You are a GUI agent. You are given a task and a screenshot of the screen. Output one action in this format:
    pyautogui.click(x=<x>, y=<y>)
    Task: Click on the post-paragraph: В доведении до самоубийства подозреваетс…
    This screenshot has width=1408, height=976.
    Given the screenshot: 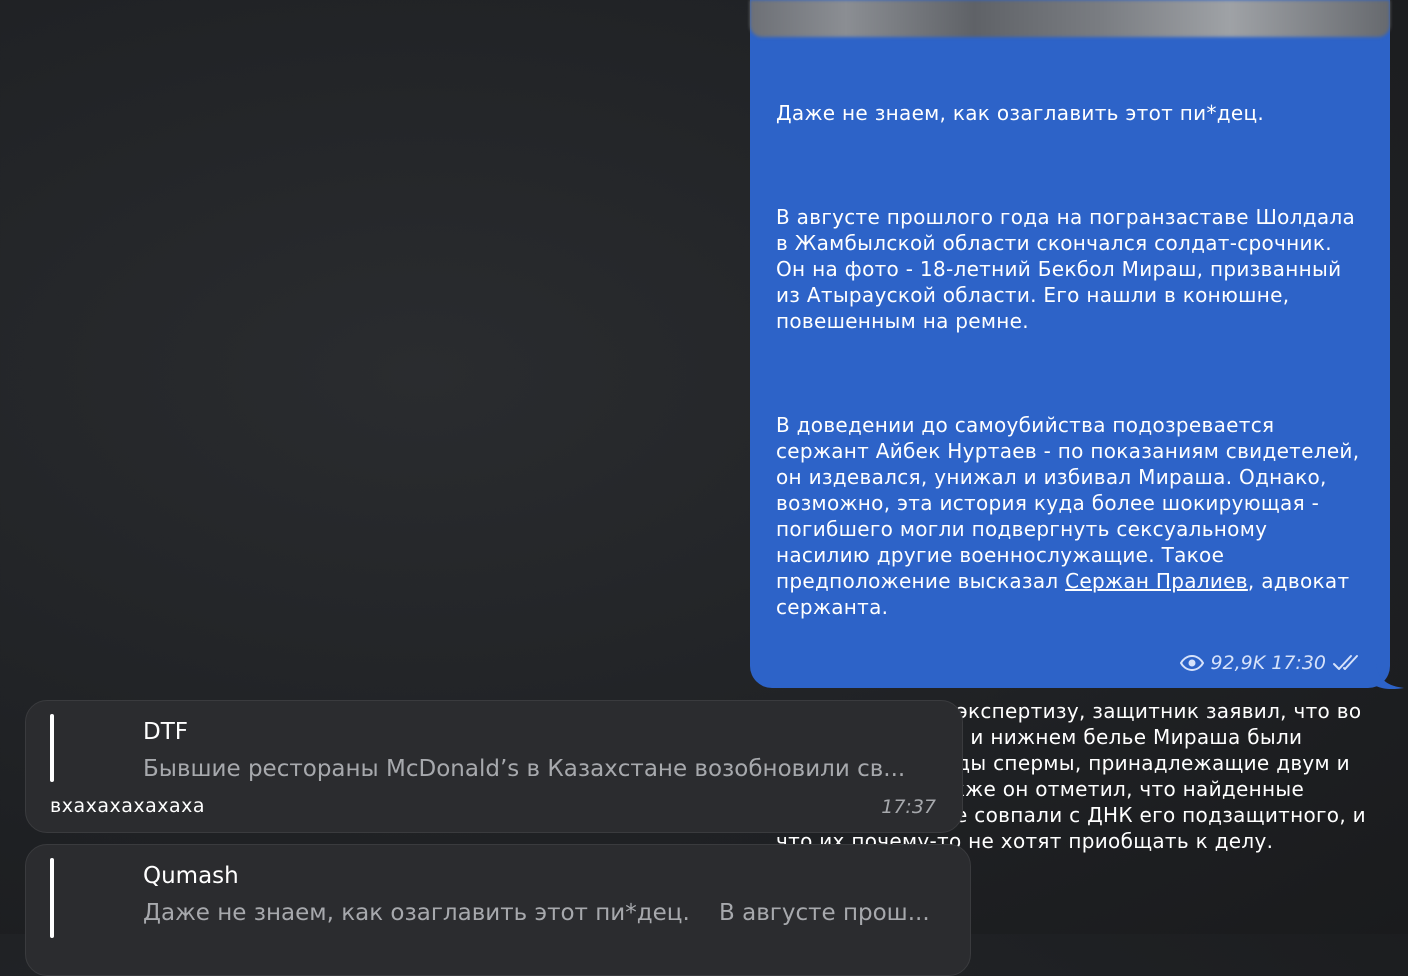 What is the action you would take?
    pyautogui.click(x=1071, y=516)
    